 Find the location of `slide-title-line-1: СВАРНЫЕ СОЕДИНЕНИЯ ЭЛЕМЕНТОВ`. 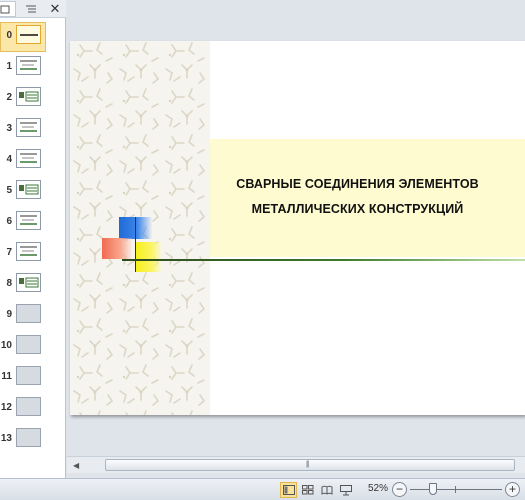

slide-title-line-1: СВАРНЫЕ СОЕДИНЕНИЯ ЭЛЕМЕНТОВ is located at coordinates (357, 184).